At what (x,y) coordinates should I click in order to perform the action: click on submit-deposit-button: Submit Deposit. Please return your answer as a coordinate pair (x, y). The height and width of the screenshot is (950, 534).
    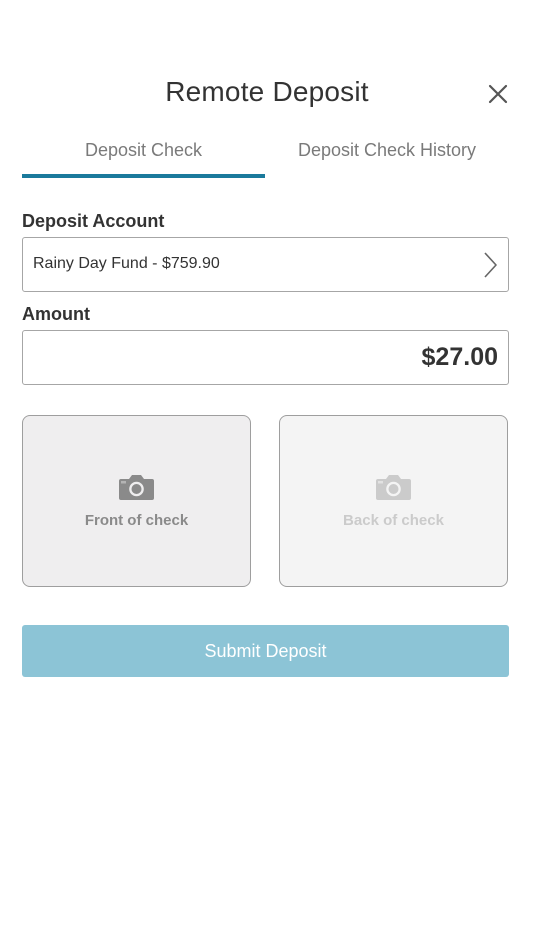
    Looking at the image, I should click on (265, 651).